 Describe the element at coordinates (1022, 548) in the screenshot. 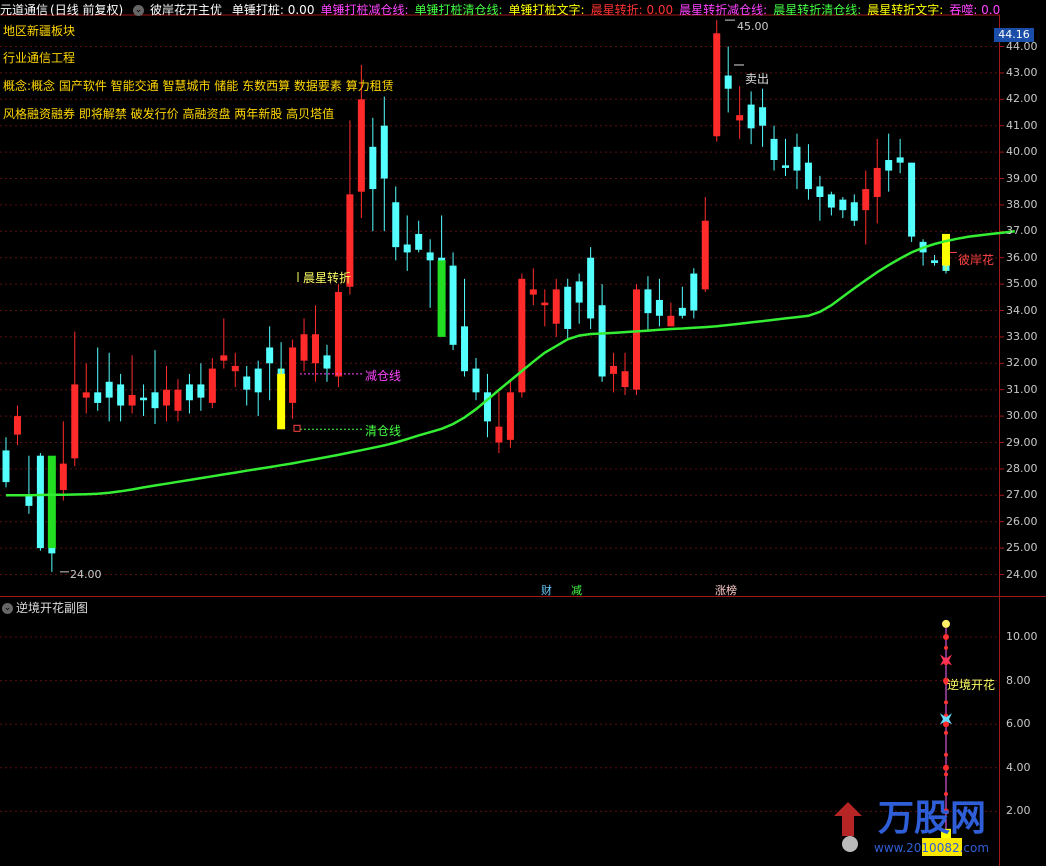

I see `price-tick-label: 25.00` at that location.